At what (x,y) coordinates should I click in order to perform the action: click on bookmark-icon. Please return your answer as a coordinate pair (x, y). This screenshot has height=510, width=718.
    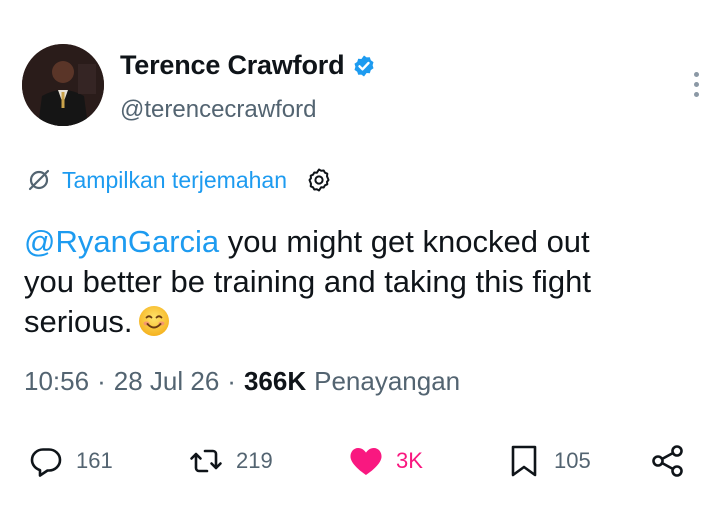
    Looking at the image, I should click on (524, 461).